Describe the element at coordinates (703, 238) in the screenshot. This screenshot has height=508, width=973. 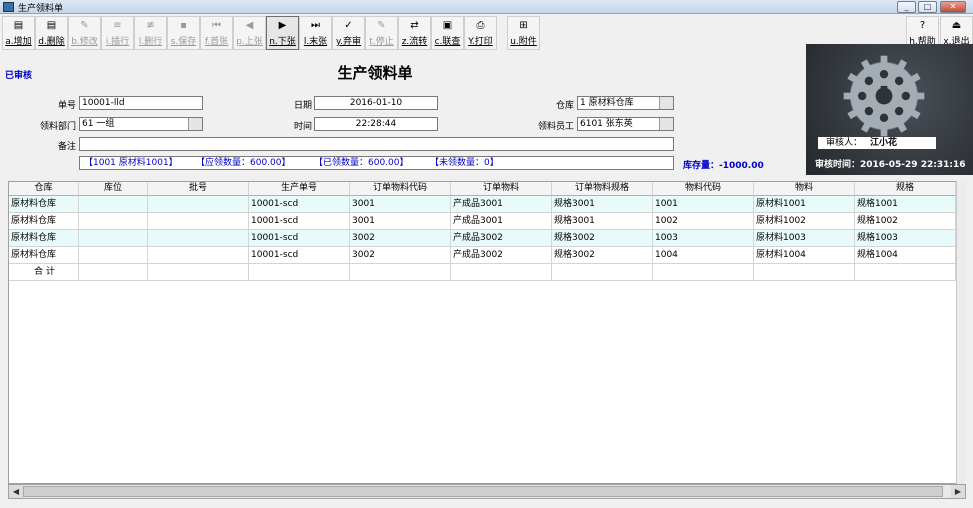
I see `table-cell: 1003` at that location.